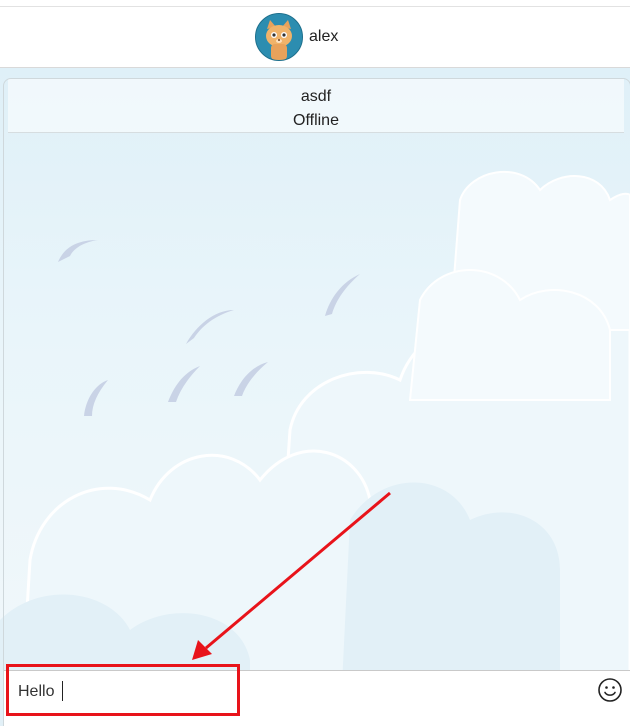 Image resolution: width=630 pixels, height=726 pixels. Describe the element at coordinates (610, 690) in the screenshot. I see `smiley-icon` at that location.